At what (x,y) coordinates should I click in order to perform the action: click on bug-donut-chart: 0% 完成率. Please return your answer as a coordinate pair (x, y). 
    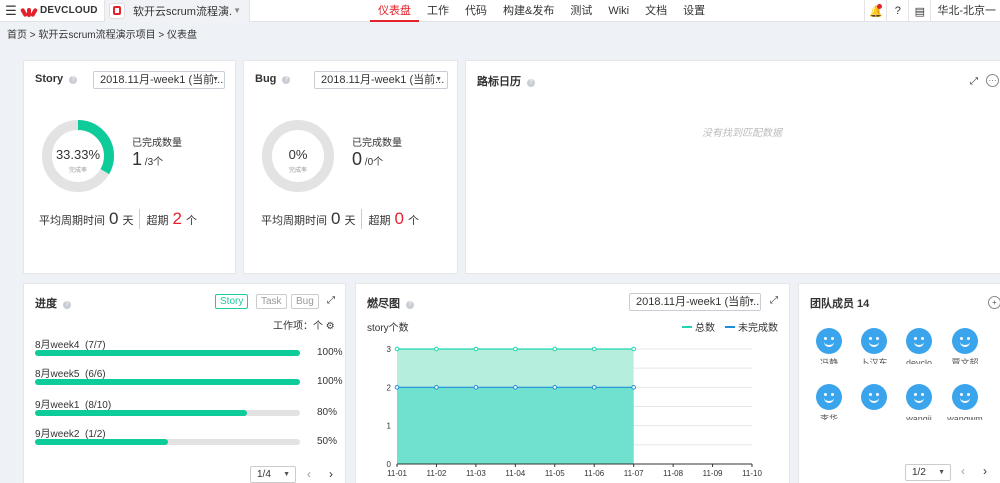
    Looking at the image, I should click on (298, 156).